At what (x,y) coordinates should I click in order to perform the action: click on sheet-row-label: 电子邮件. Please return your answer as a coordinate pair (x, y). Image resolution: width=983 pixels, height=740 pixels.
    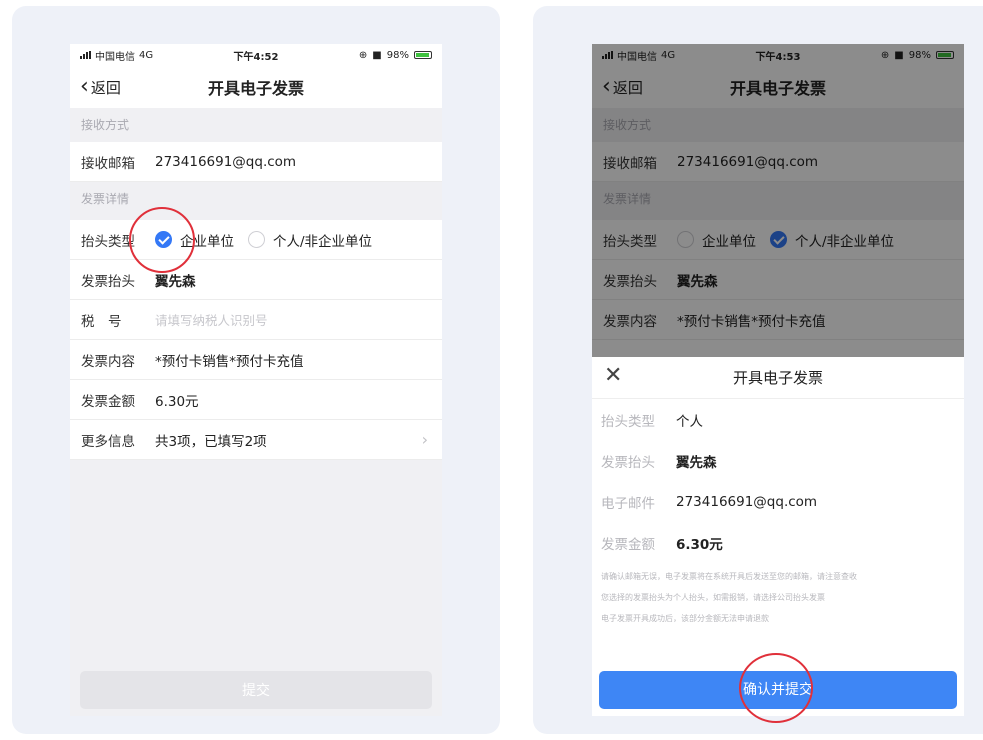
    Looking at the image, I should click on (628, 503).